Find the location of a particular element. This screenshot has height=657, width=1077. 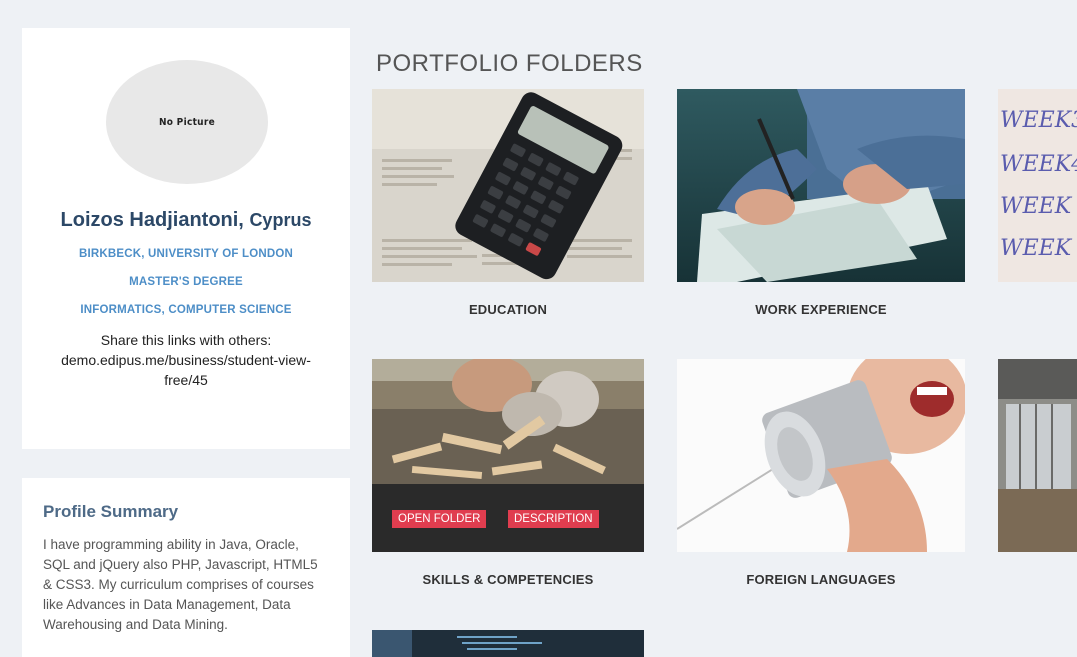

folder-tile-work-experience is located at coordinates (821, 185).